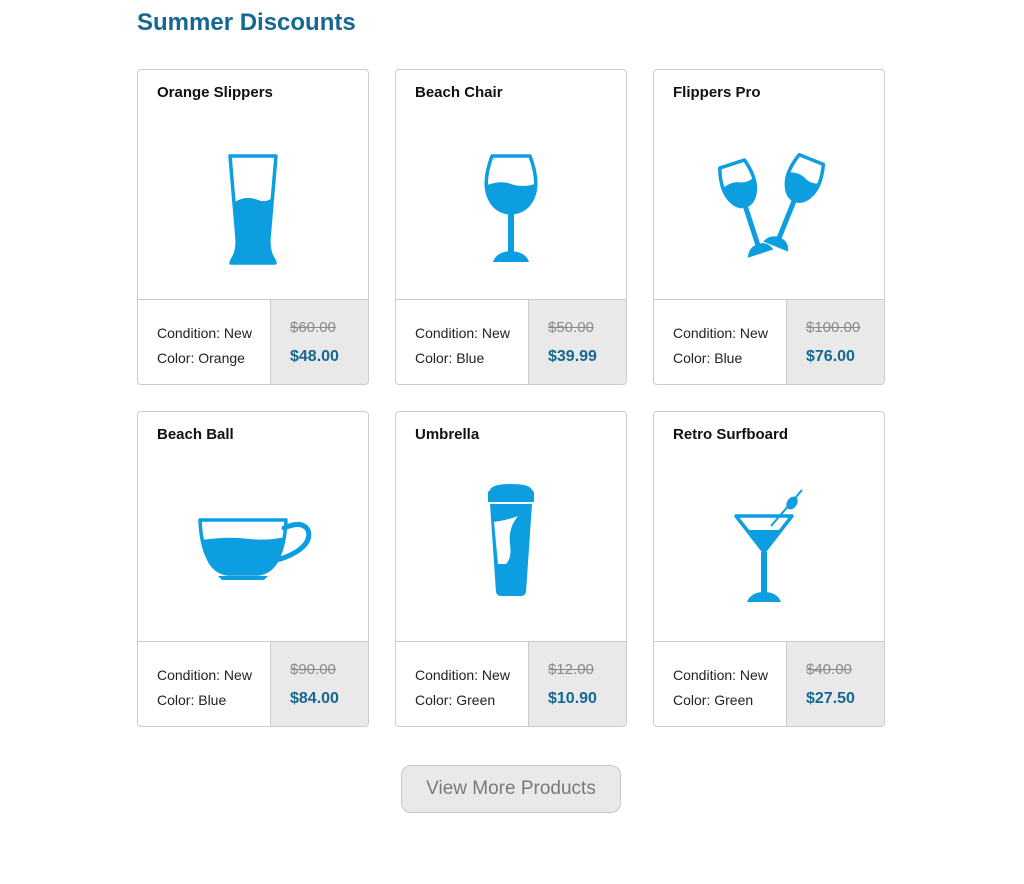  What do you see at coordinates (511, 789) in the screenshot?
I see `view-more-products-button: View More Products` at bounding box center [511, 789].